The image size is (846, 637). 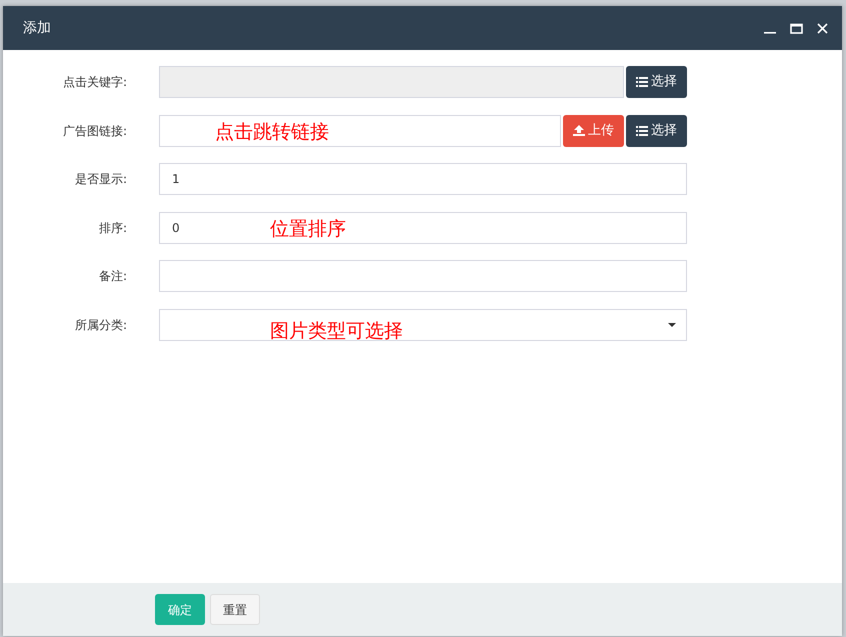 What do you see at coordinates (656, 130) in the screenshot?
I see `select-button: 选择` at bounding box center [656, 130].